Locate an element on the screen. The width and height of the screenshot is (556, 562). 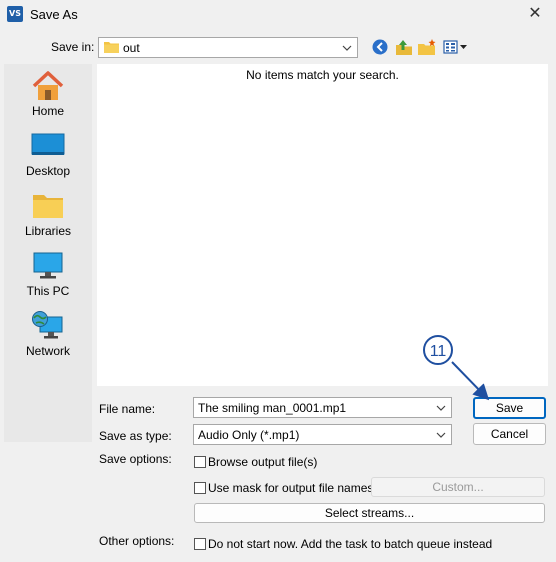
browse-output-checkbox is located at coordinates (200, 462).